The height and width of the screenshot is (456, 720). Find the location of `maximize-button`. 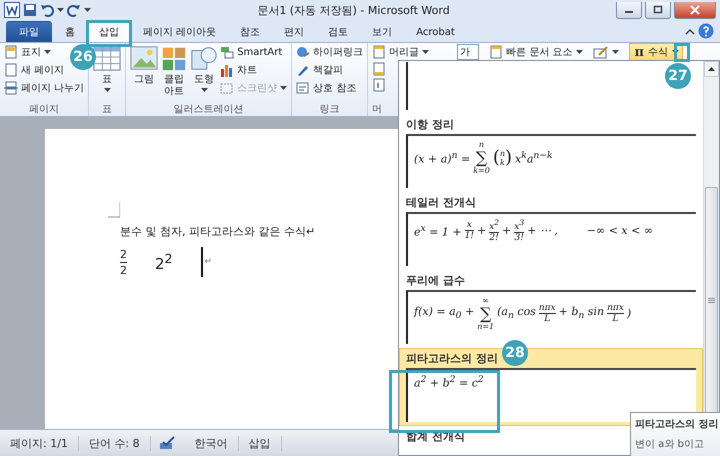

maximize-button is located at coordinates (658, 10).